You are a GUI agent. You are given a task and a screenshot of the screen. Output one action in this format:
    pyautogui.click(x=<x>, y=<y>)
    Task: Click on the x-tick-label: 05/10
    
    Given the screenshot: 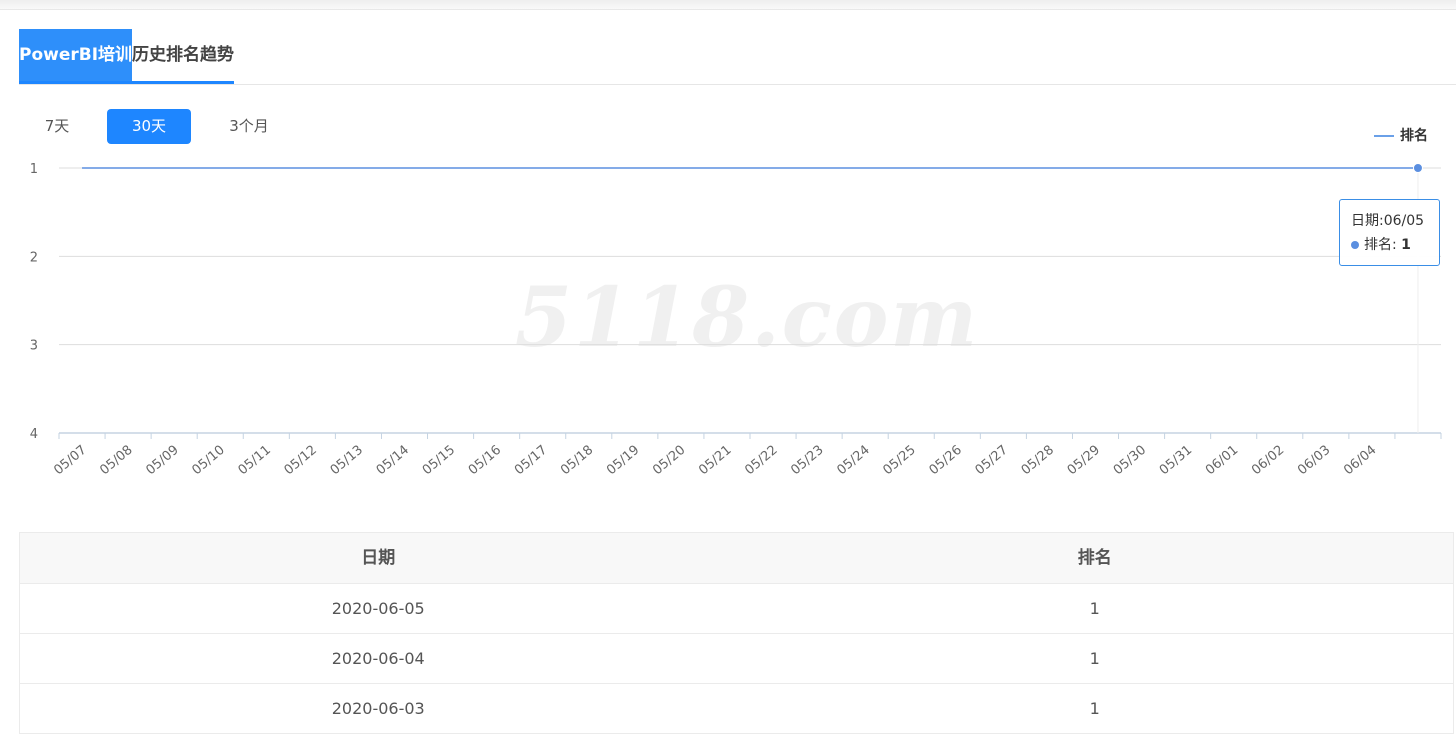 What is the action you would take?
    pyautogui.click(x=208, y=461)
    